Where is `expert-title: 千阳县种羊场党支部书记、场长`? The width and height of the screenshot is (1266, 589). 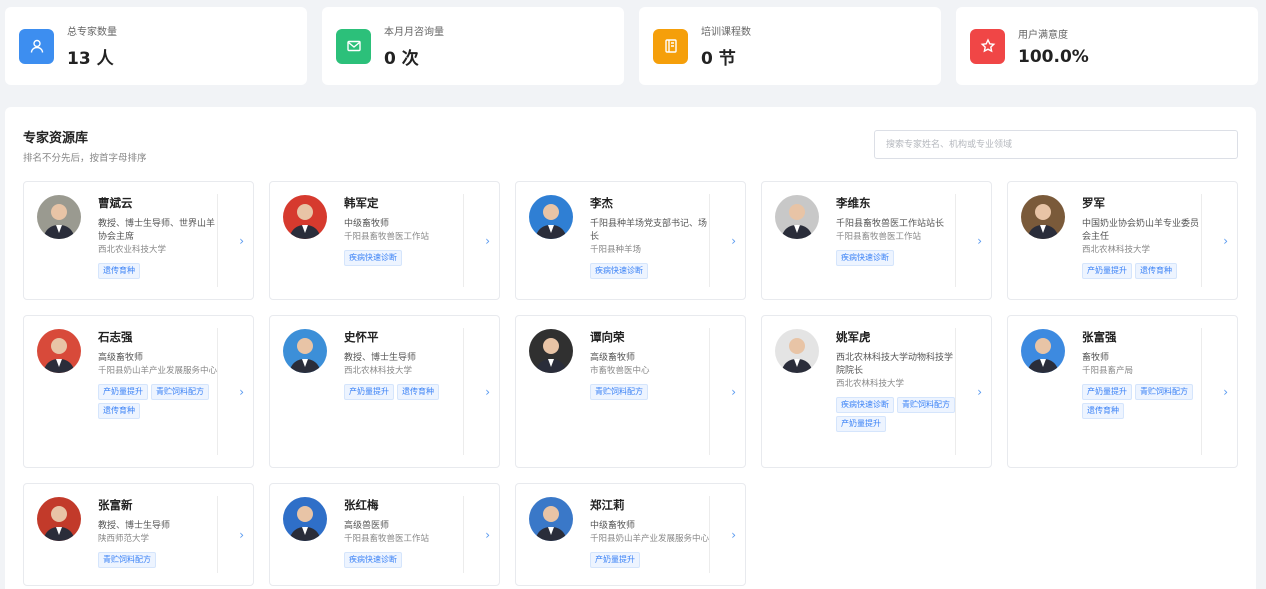
expert-title: 千阳县种羊场党支部书记、场长 is located at coordinates (649, 230).